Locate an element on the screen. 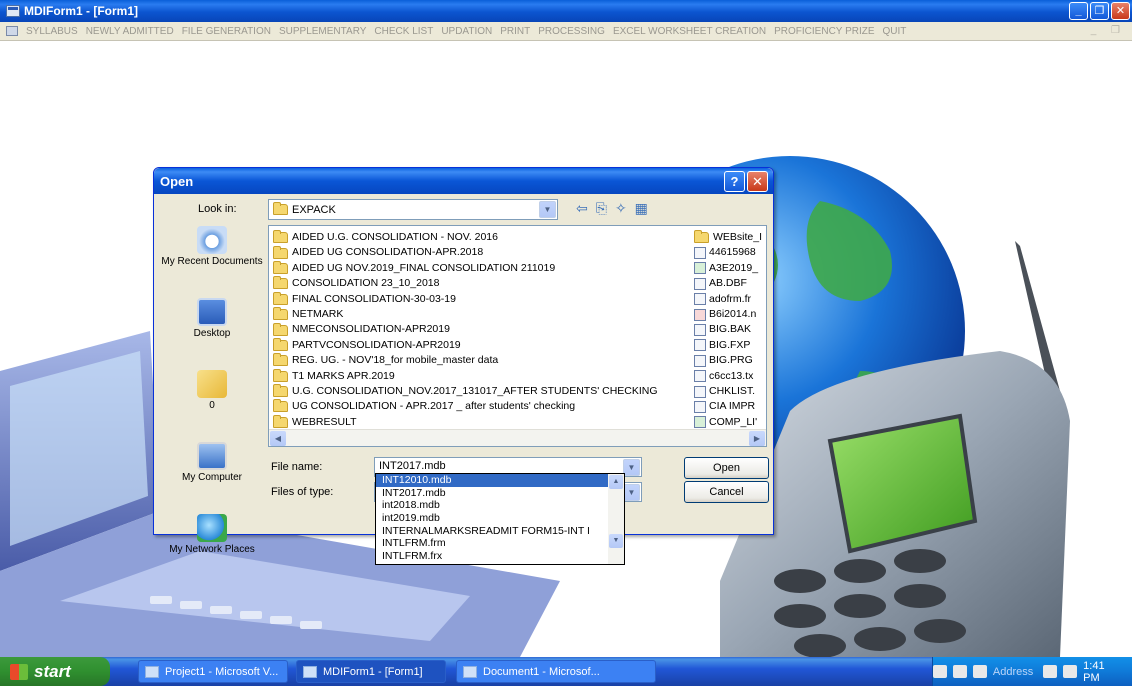  maximize-button: ❐ is located at coordinates (1099, 11).